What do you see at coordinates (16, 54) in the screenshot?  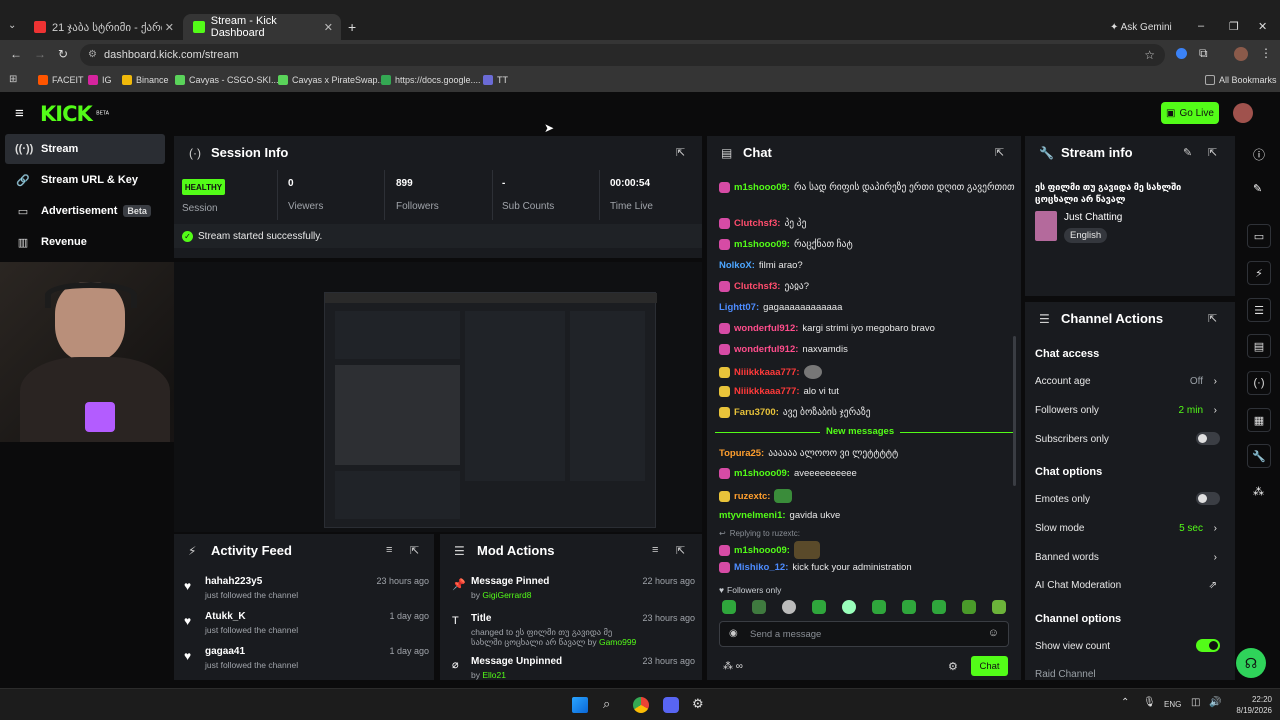 I see `back-icon: ←` at bounding box center [16, 54].